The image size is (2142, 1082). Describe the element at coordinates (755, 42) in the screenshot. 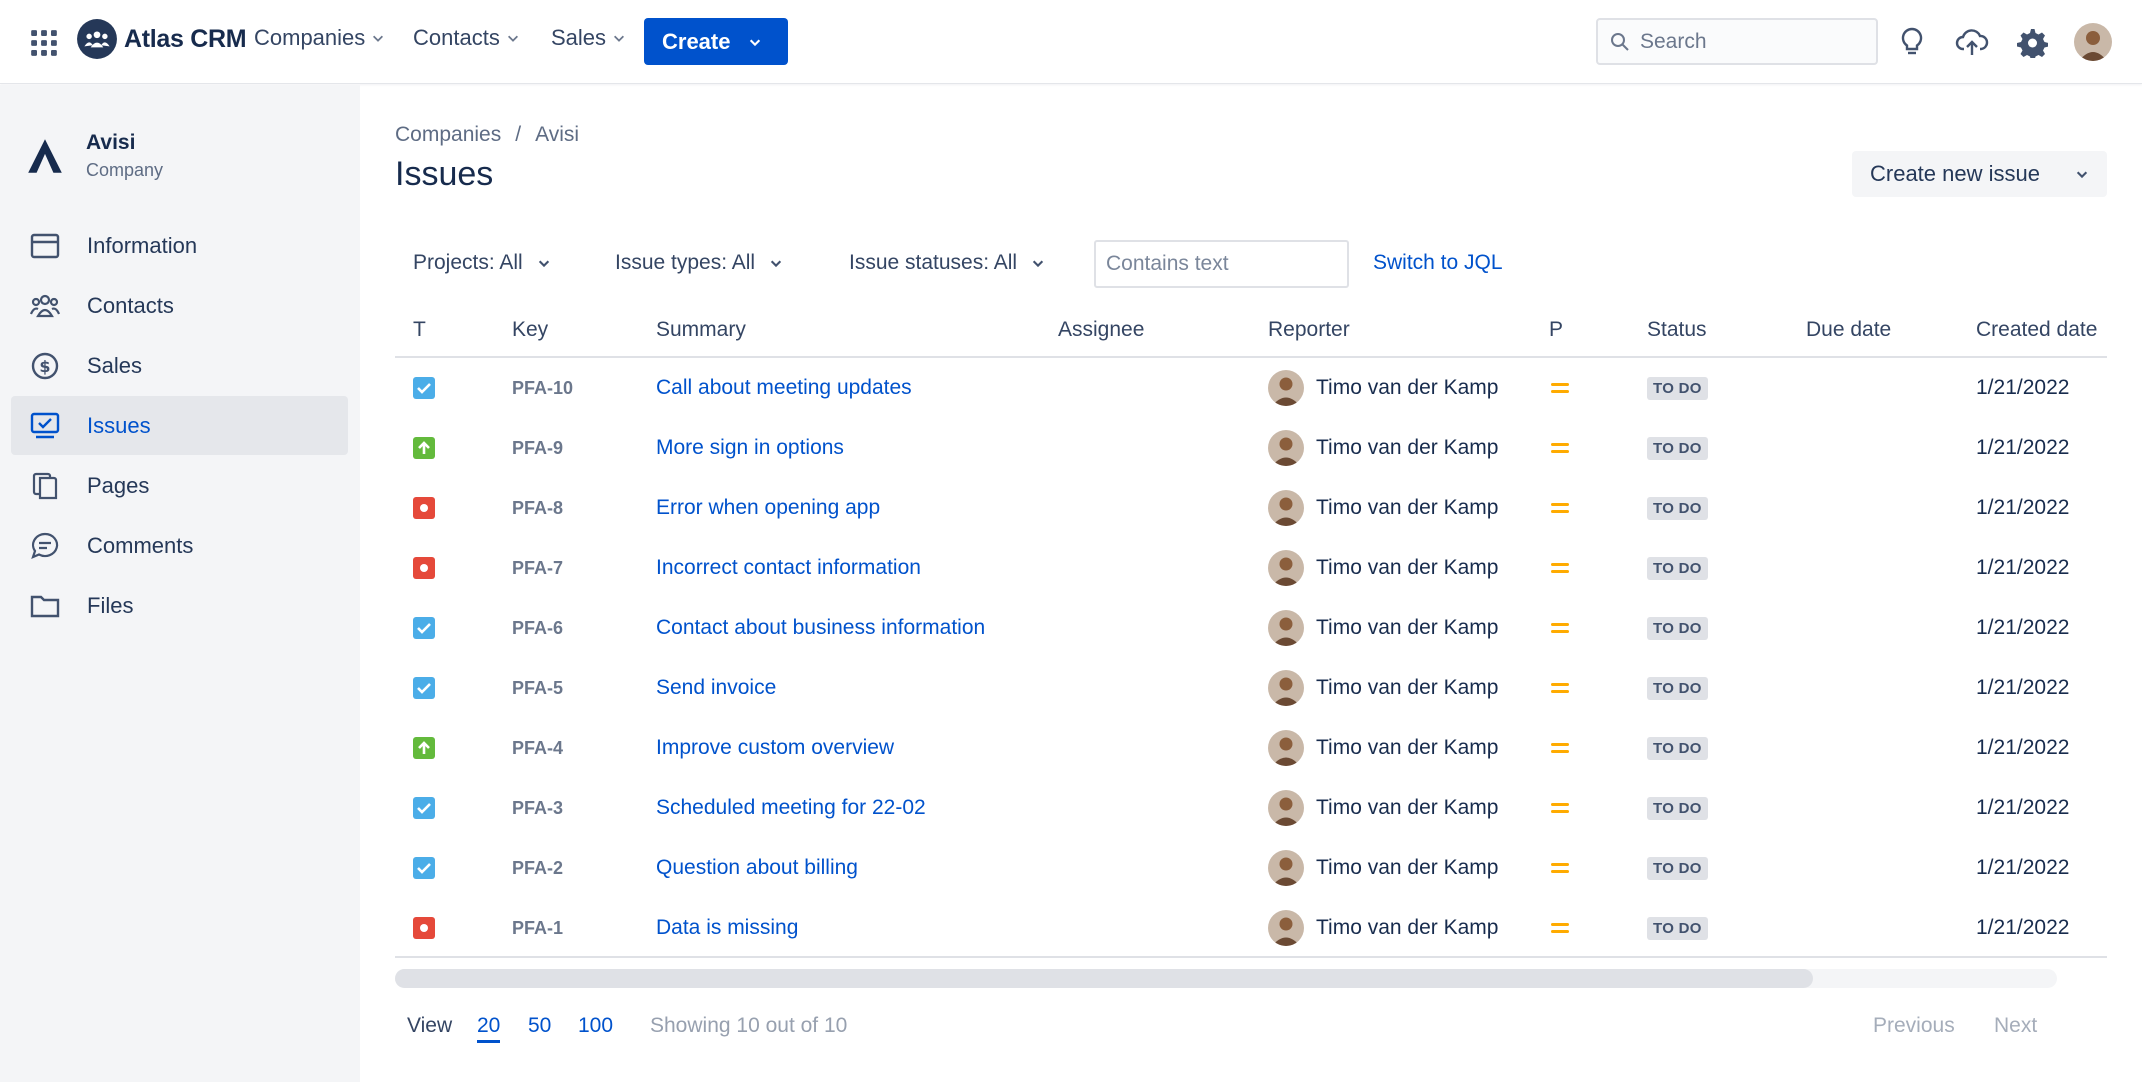

I see `chevron-down-icon` at that location.